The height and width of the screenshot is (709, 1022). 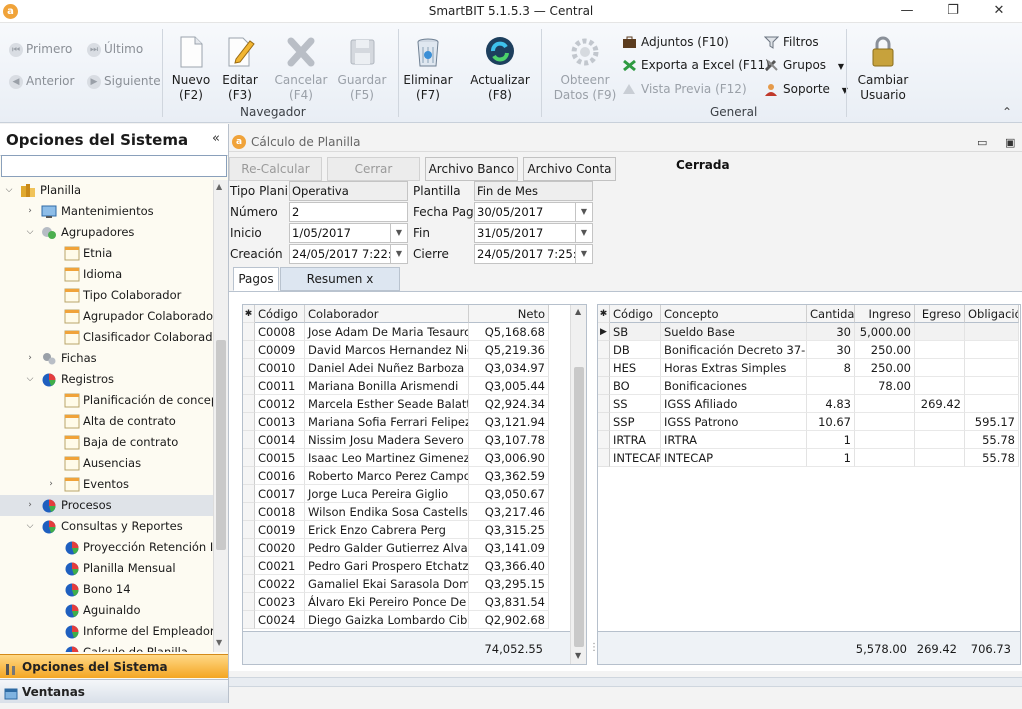 I want to click on sidebar-item-etnia: Etnia, so click(x=106, y=253).